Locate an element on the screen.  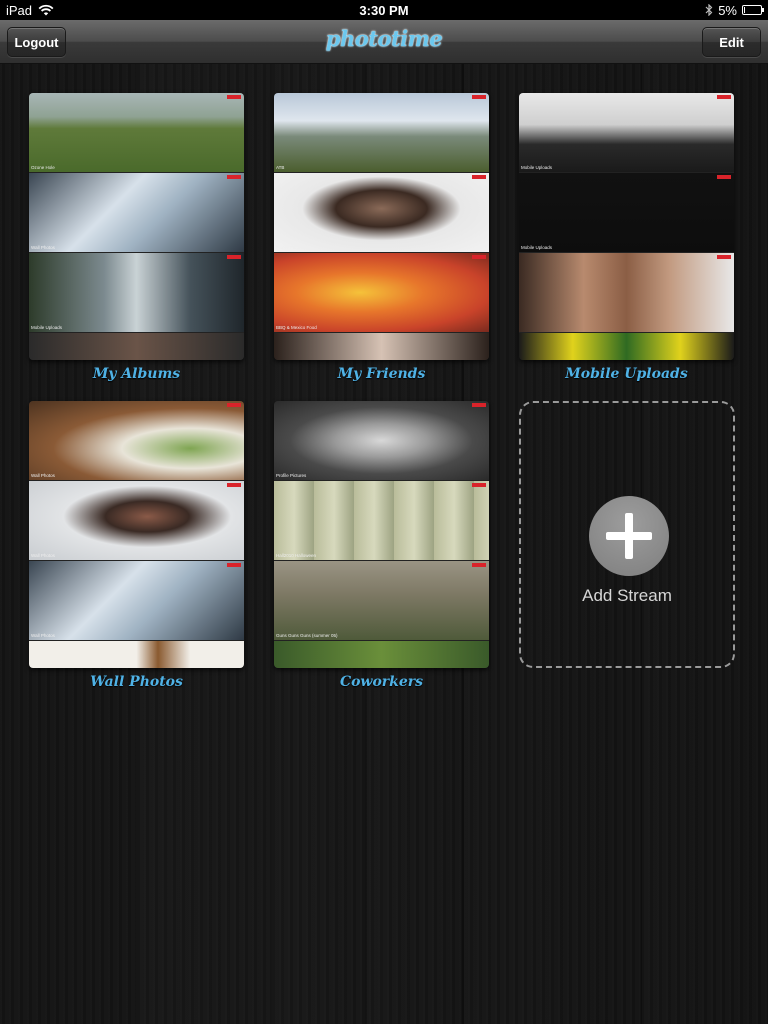
battery-percent: 5% is located at coordinates (727, 10).